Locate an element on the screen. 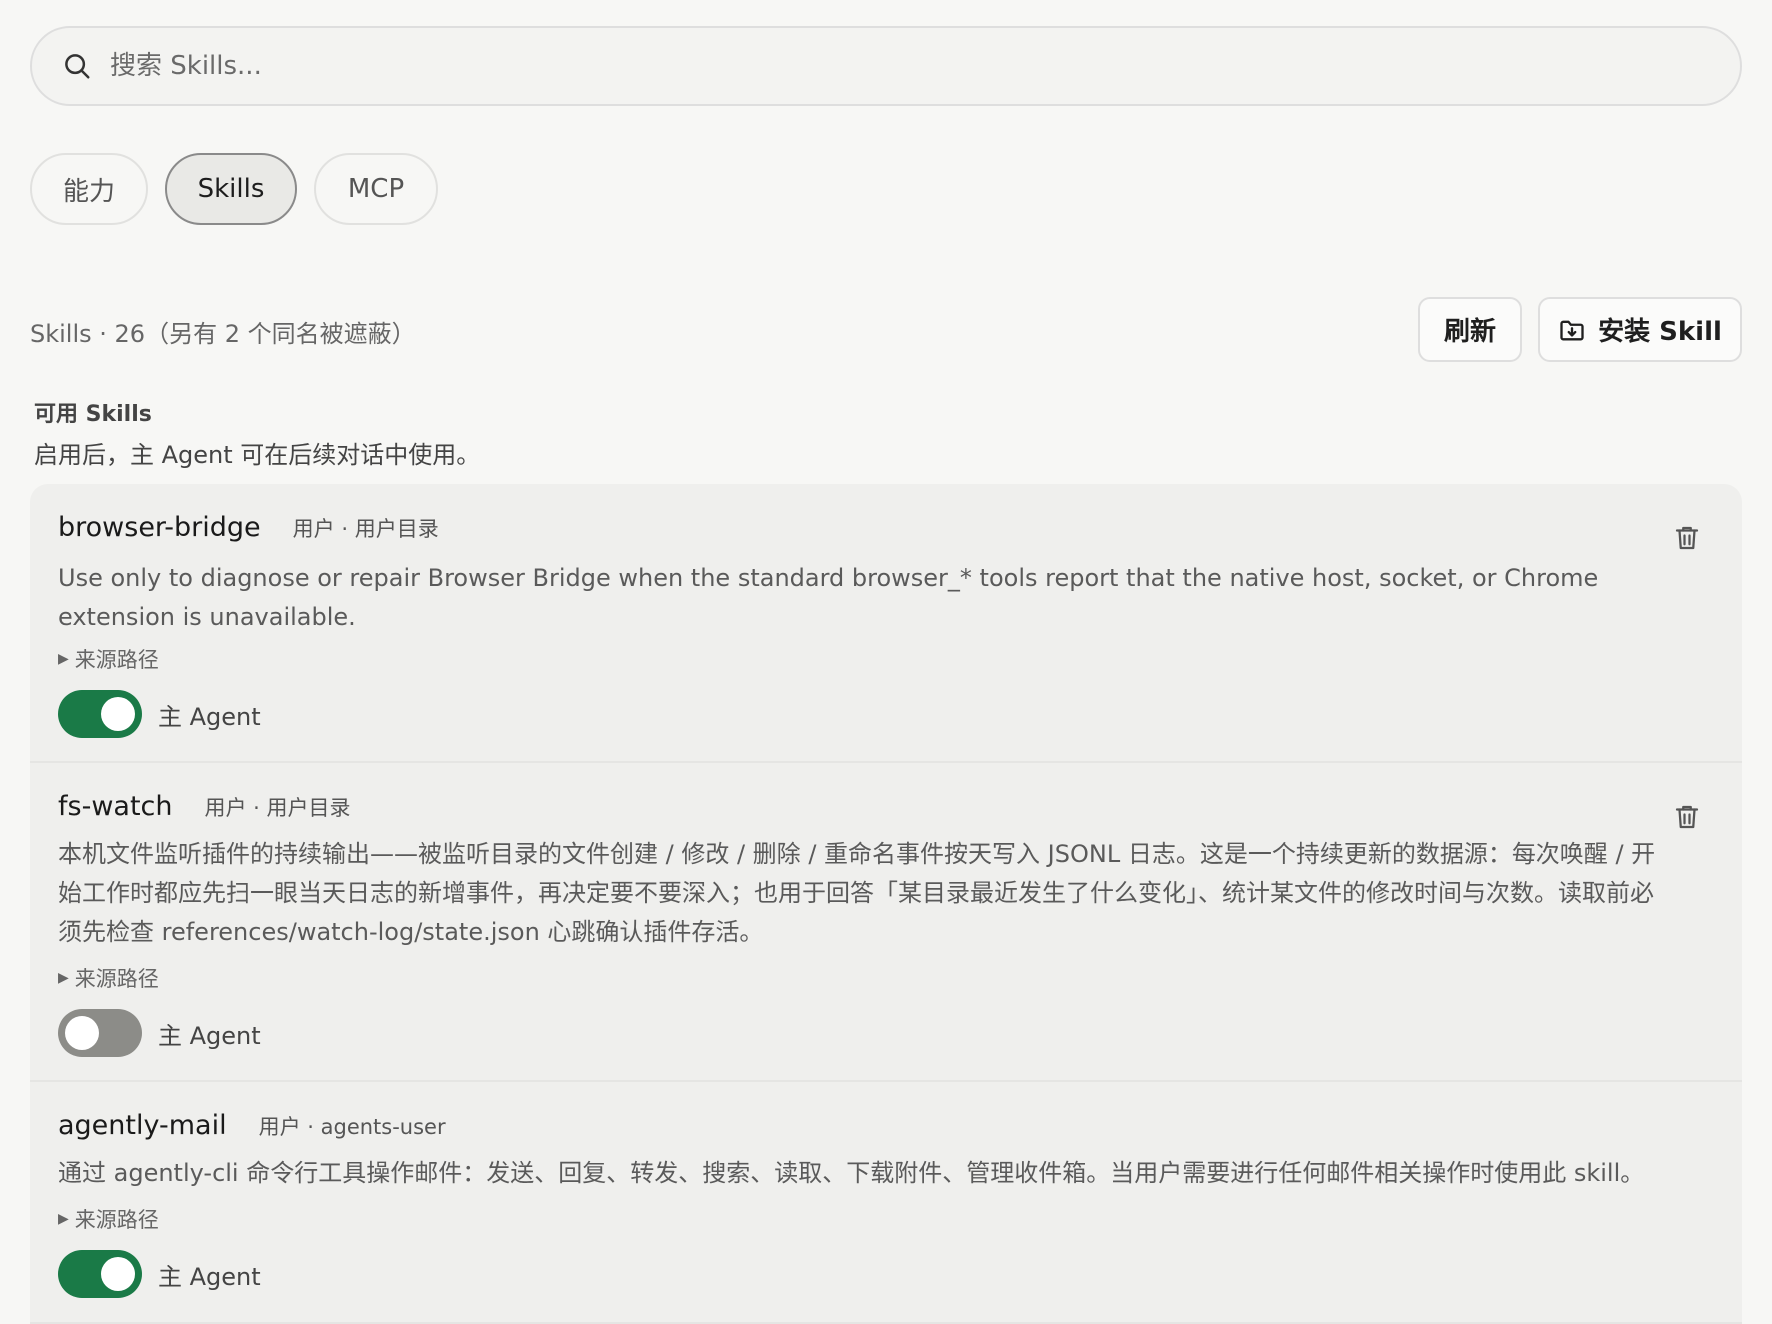 The width and height of the screenshot is (1772, 1324). install-skill-label: 安装 Skill is located at coordinates (1660, 332).